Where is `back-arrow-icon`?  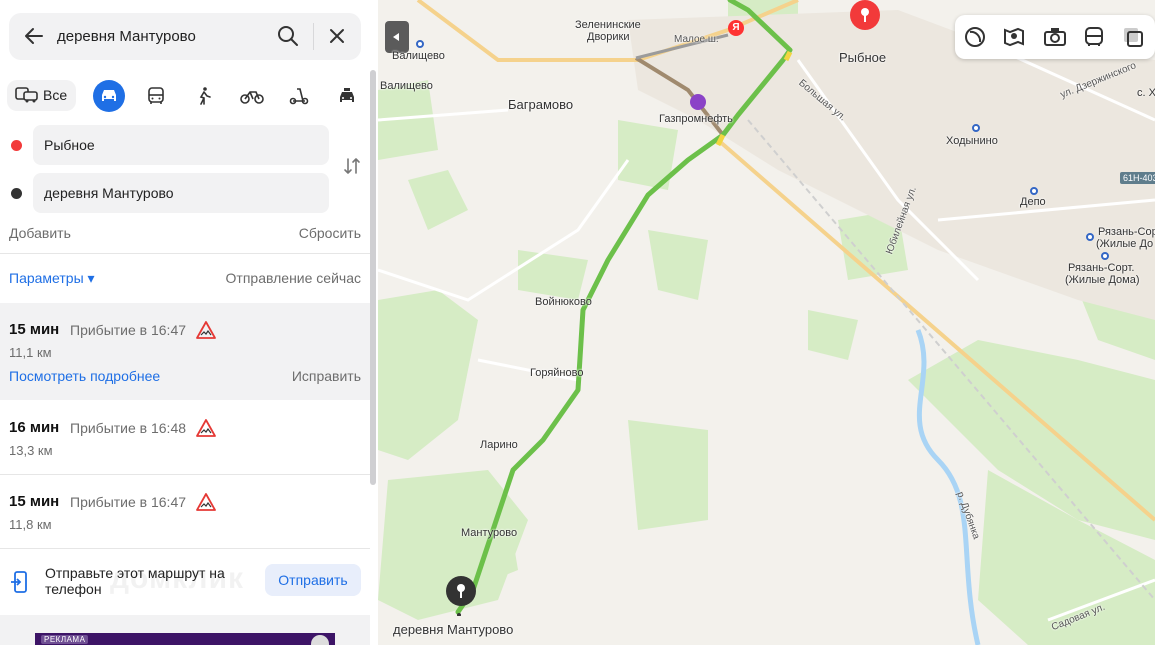 back-arrow-icon is located at coordinates (34, 36).